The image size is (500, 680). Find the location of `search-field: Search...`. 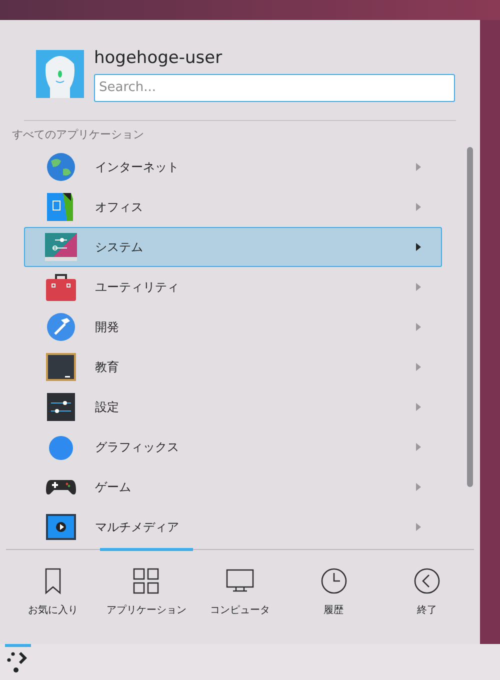

search-field: Search... is located at coordinates (274, 88).